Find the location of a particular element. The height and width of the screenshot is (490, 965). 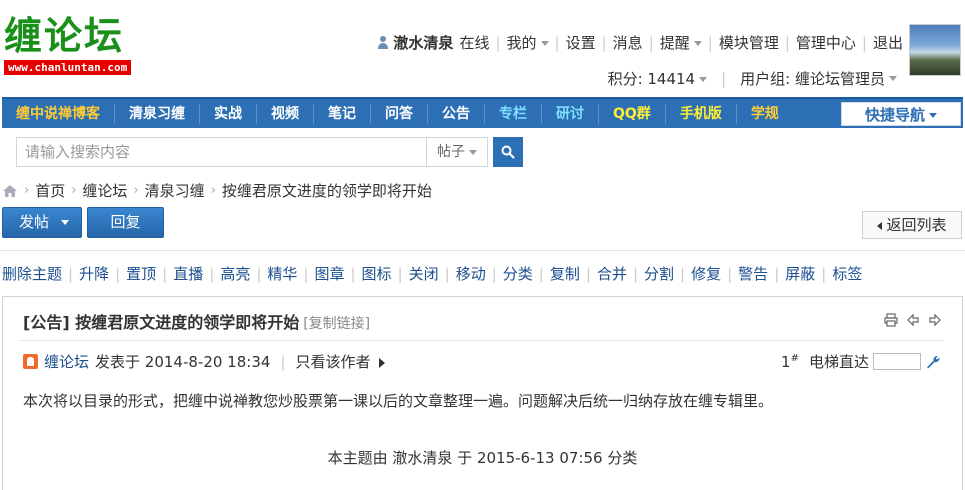

triangle-left-icon is located at coordinates (880, 225).